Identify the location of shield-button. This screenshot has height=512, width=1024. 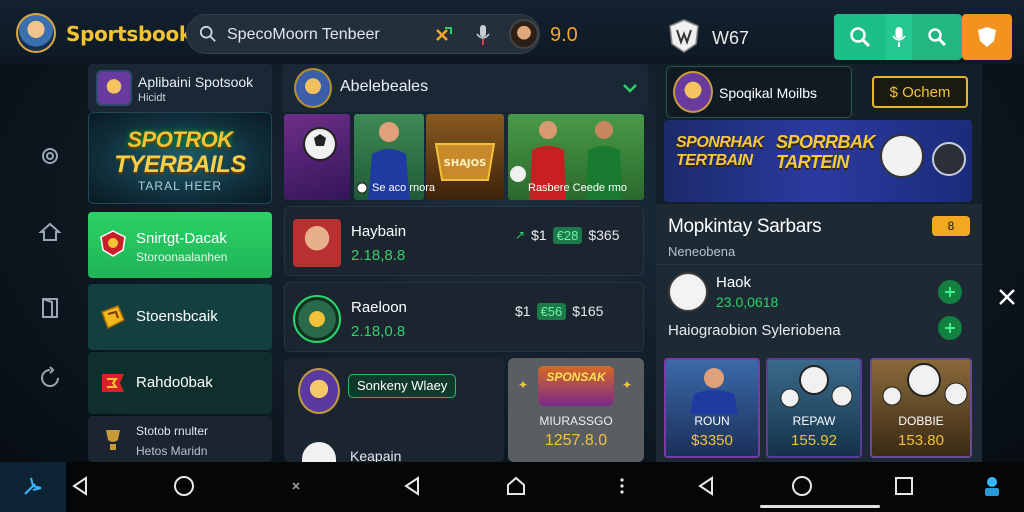
(987, 37).